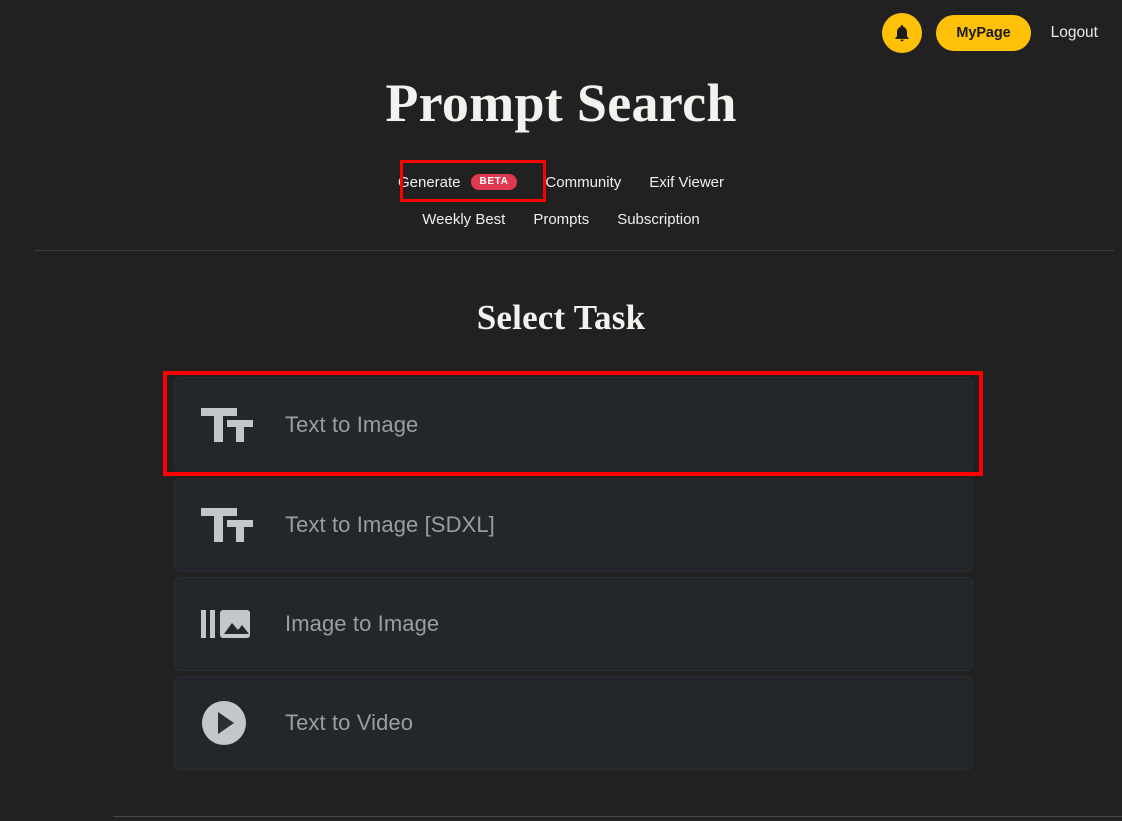  I want to click on task-label: Text to Video, so click(349, 722).